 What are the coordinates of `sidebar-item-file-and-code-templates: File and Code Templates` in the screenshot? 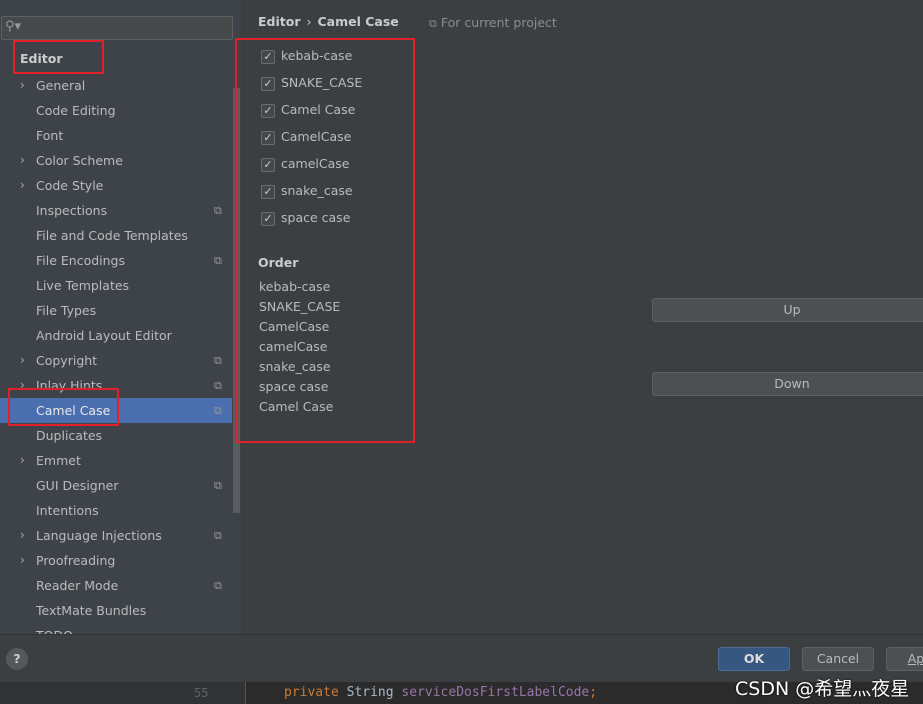 It's located at (116, 235).